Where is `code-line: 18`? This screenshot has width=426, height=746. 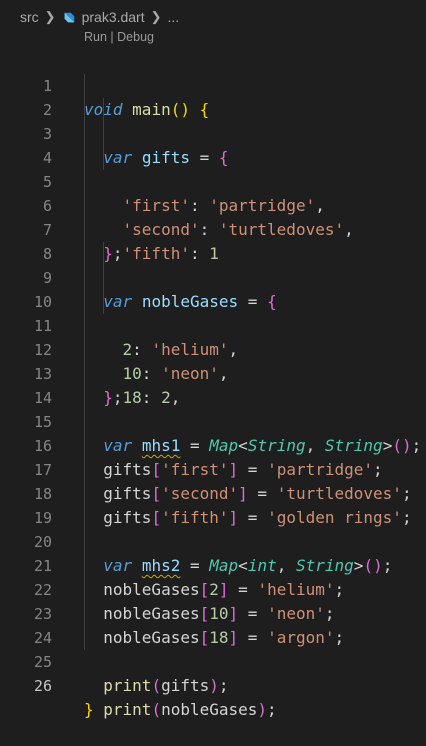
code-line: 18 is located at coordinates (213, 480).